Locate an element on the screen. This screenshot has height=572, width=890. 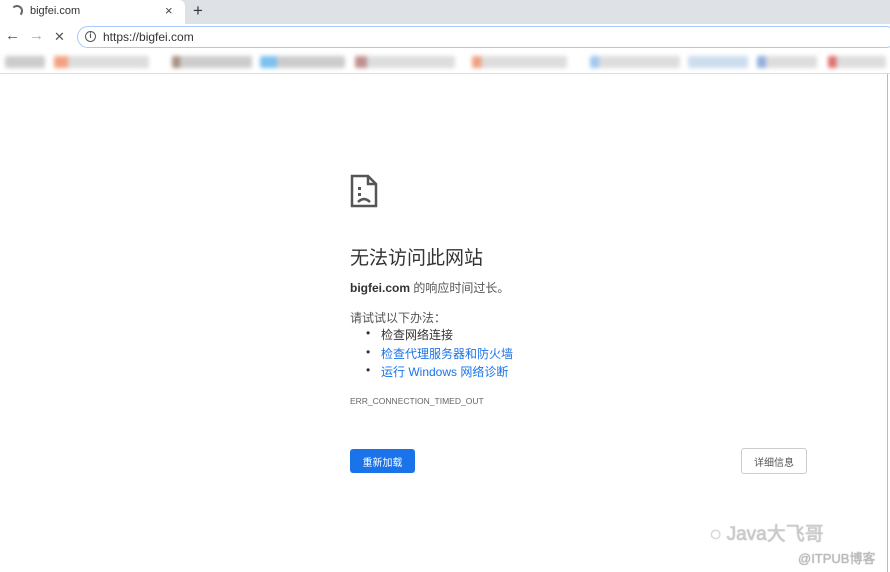
wechat-icon: ◌ is located at coordinates (718, 534).